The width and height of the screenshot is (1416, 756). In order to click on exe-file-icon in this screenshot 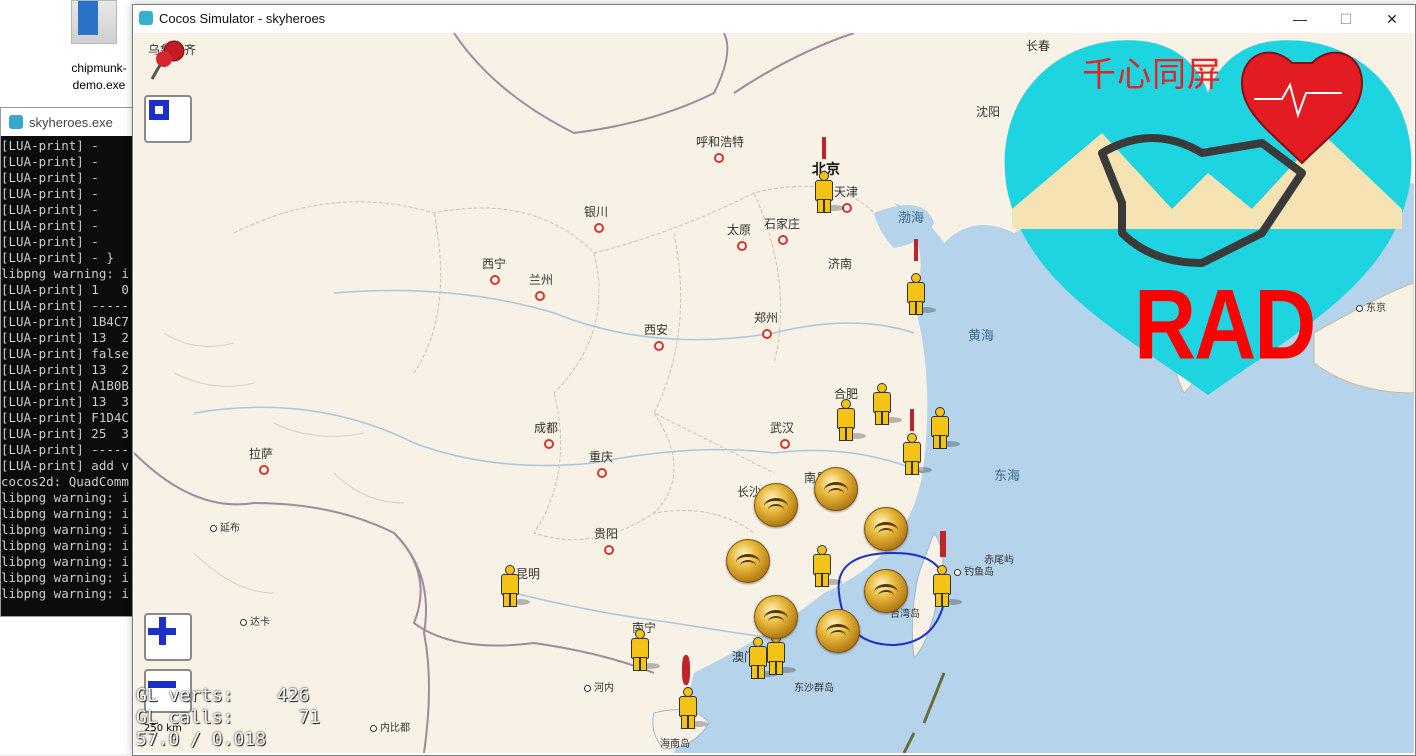, I will do `click(94, 22)`.